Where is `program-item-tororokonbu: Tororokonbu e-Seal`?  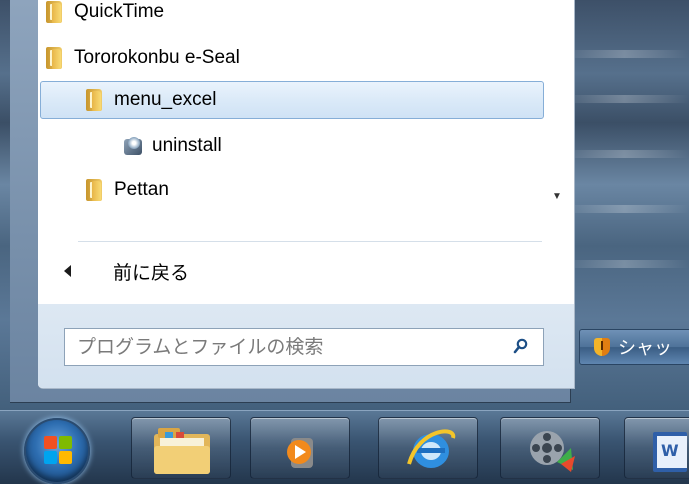
program-item-tororokonbu: Tororokonbu e-Seal is located at coordinates (143, 58).